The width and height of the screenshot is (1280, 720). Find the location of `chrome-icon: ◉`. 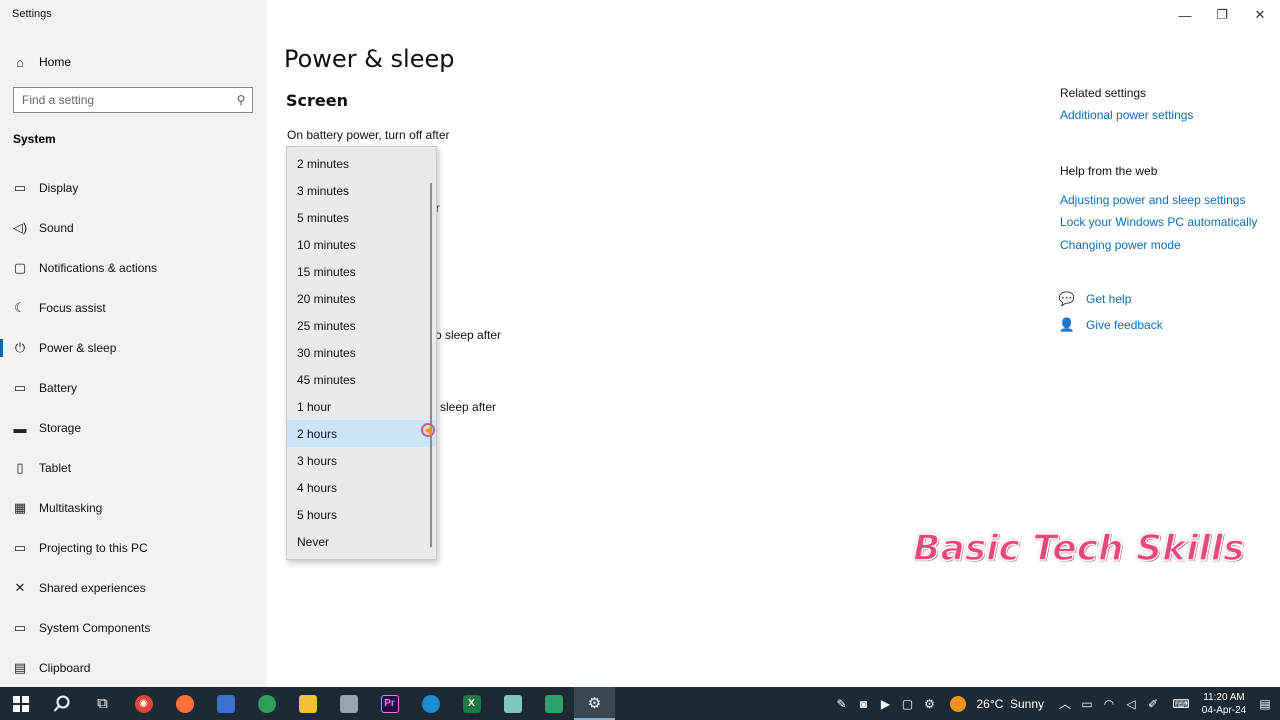

chrome-icon: ◉ is located at coordinates (143, 703).